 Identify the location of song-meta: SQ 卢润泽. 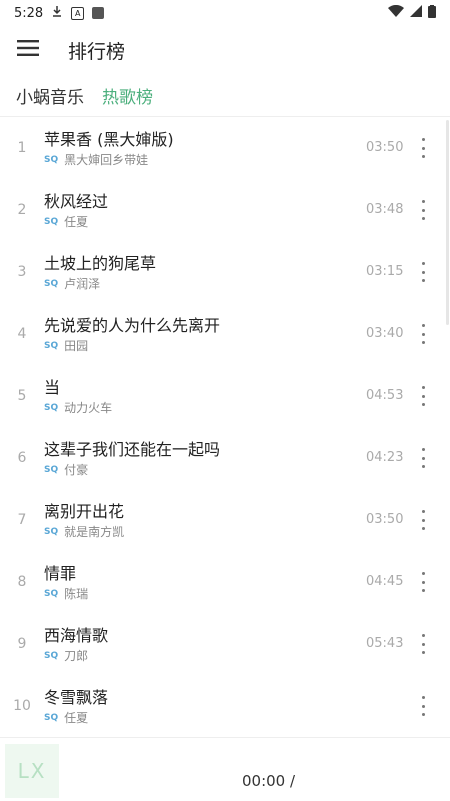
(72, 283).